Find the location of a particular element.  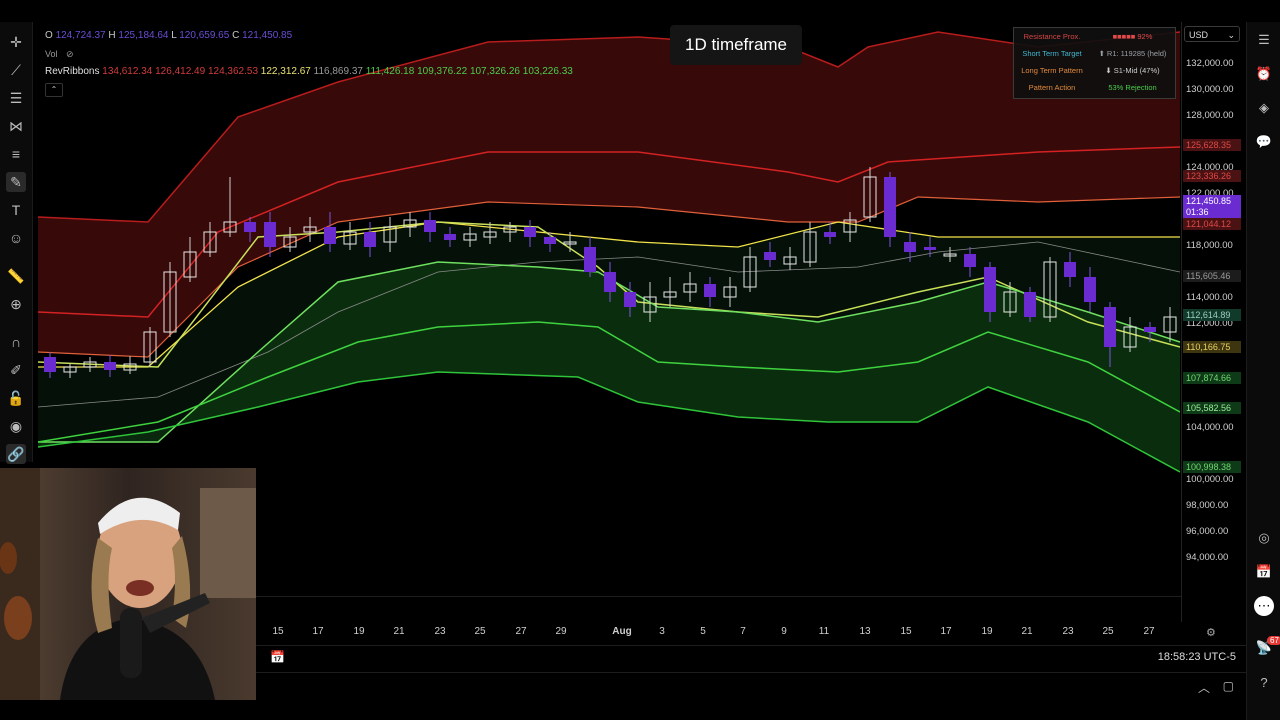

bottom-panel-bar: ︿ ▢ is located at coordinates (751, 686).